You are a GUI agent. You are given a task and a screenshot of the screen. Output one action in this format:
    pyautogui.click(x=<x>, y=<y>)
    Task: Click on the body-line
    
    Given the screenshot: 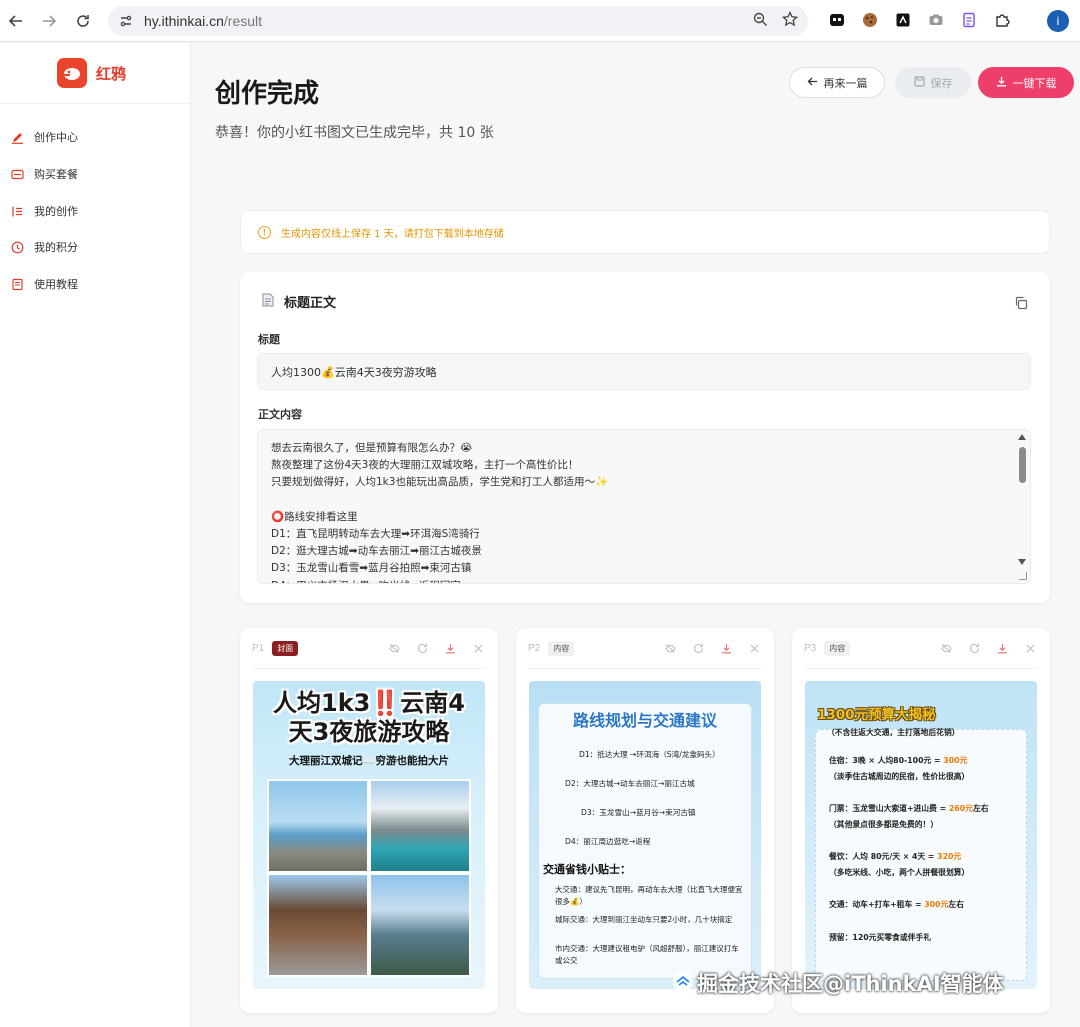 What is the action you would take?
    pyautogui.click(x=439, y=500)
    